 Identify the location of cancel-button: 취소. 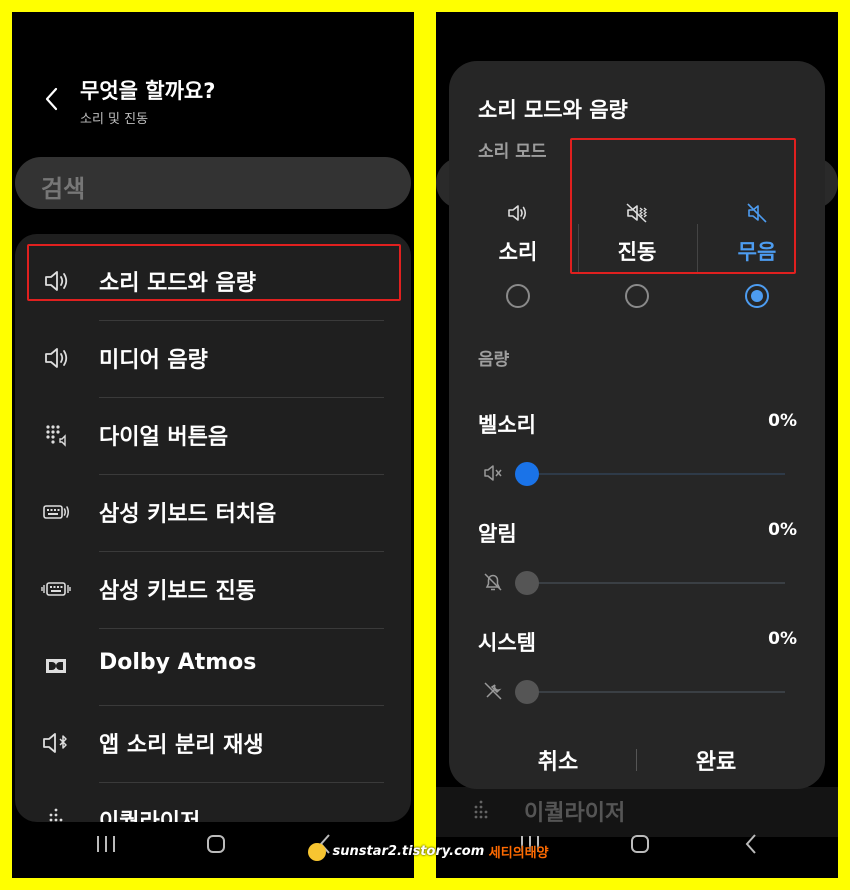
(558, 760).